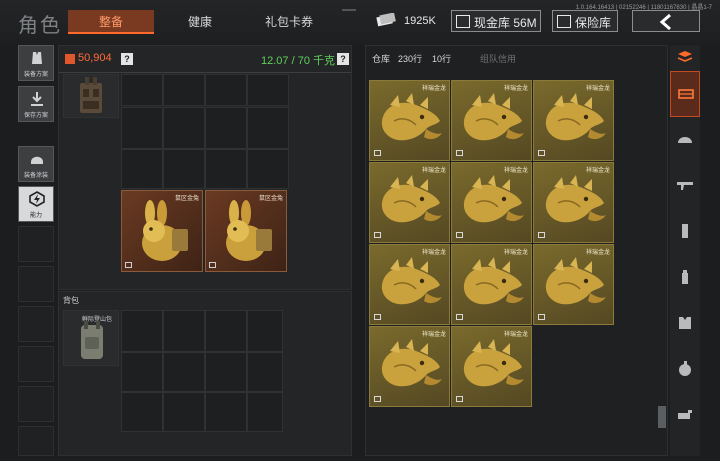 This screenshot has width=720, height=461. What do you see at coordinates (200, 22) in the screenshot?
I see `tab-health: 健康` at bounding box center [200, 22].